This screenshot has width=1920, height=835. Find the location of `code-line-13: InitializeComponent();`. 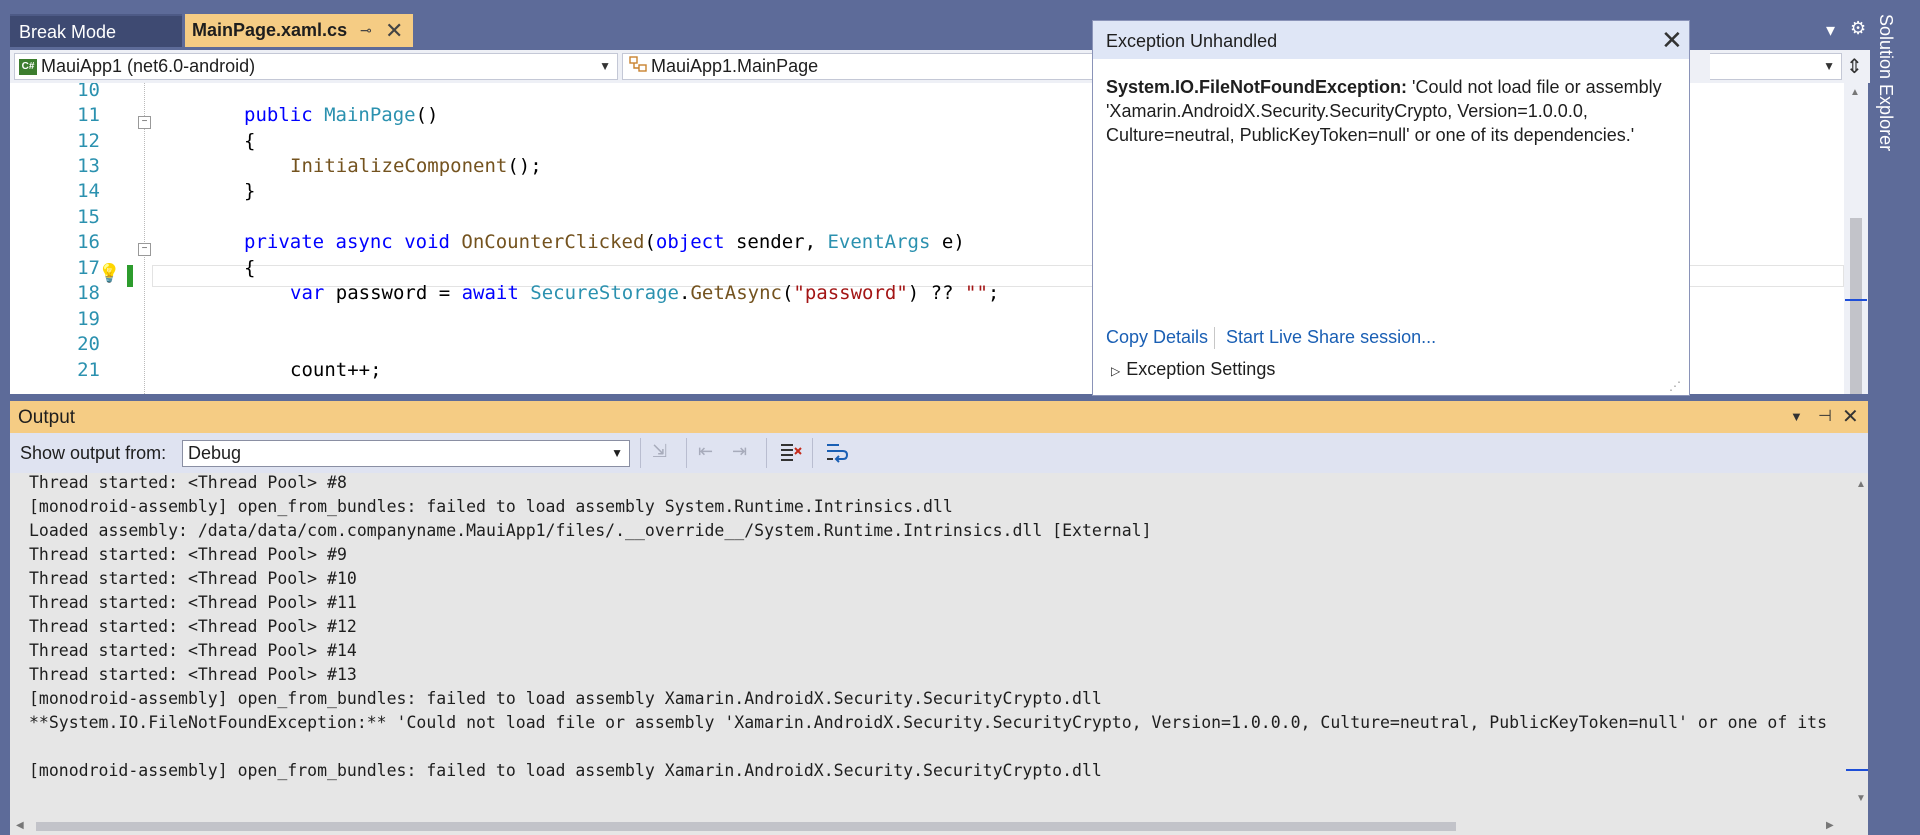

code-line-13: InitializeComponent(); is located at coordinates (416, 166).